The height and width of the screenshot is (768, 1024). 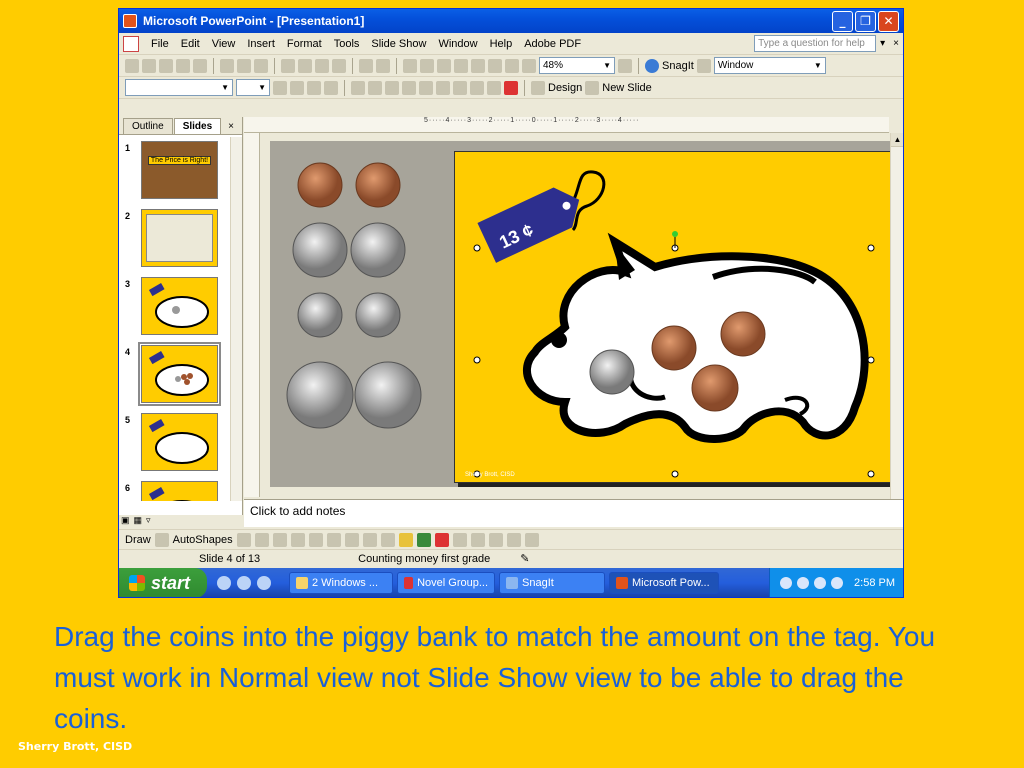 What do you see at coordinates (565, 88) in the screenshot?
I see `design-button: Design` at bounding box center [565, 88].